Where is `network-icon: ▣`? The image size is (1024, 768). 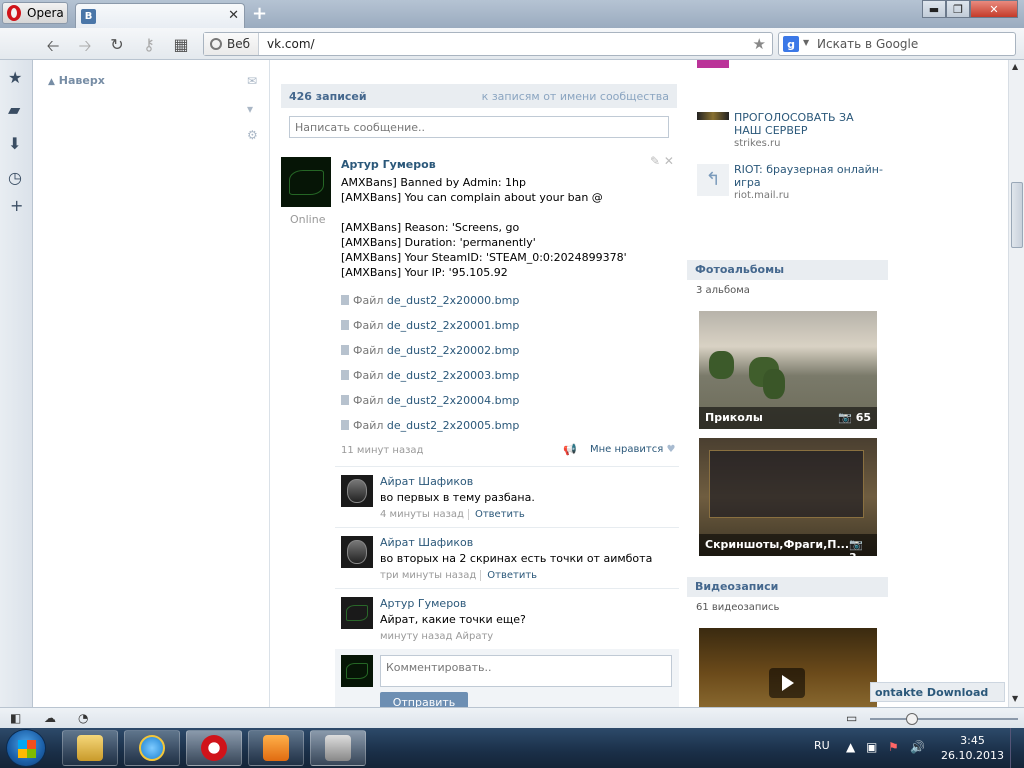 network-icon: ▣ is located at coordinates (871, 747).